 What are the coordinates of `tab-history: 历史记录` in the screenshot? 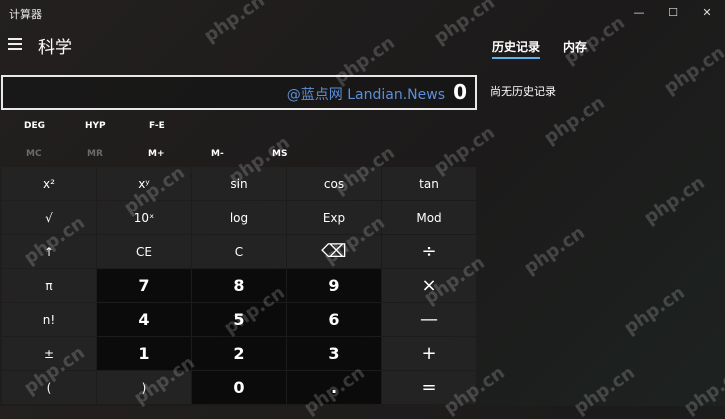 It's located at (516, 46).